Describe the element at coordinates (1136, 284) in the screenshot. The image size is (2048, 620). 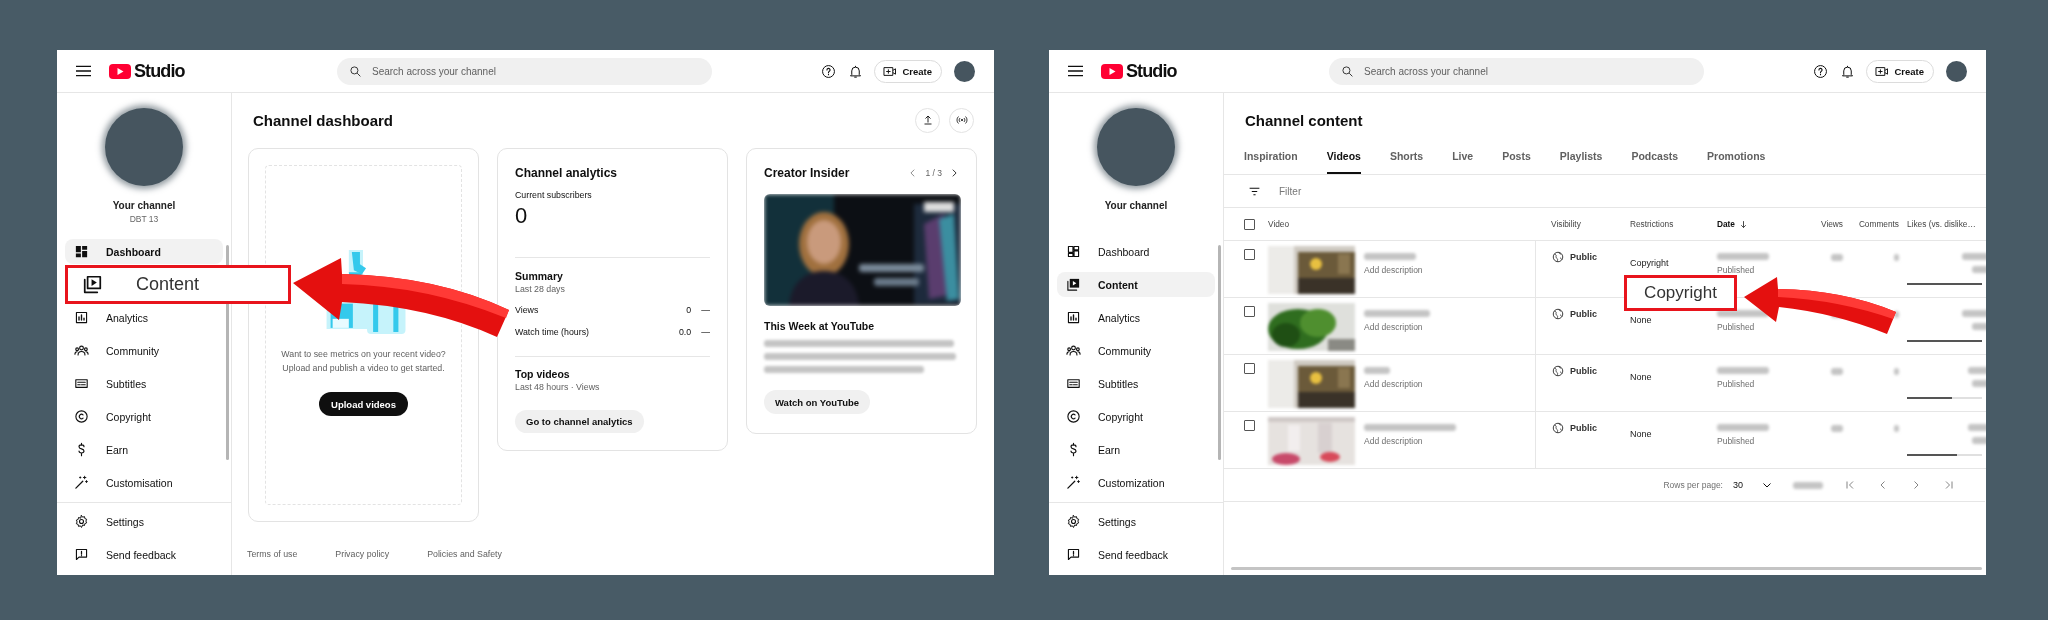
I see `nav-item: Content` at that location.